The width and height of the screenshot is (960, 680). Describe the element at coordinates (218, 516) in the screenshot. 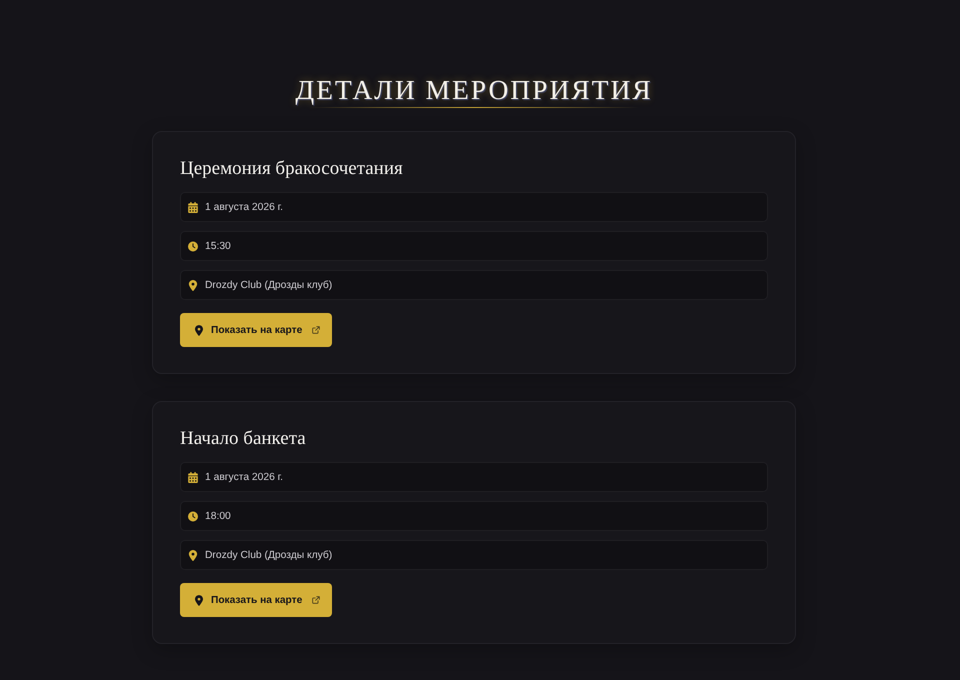

I see `detail-text: 18:00` at that location.